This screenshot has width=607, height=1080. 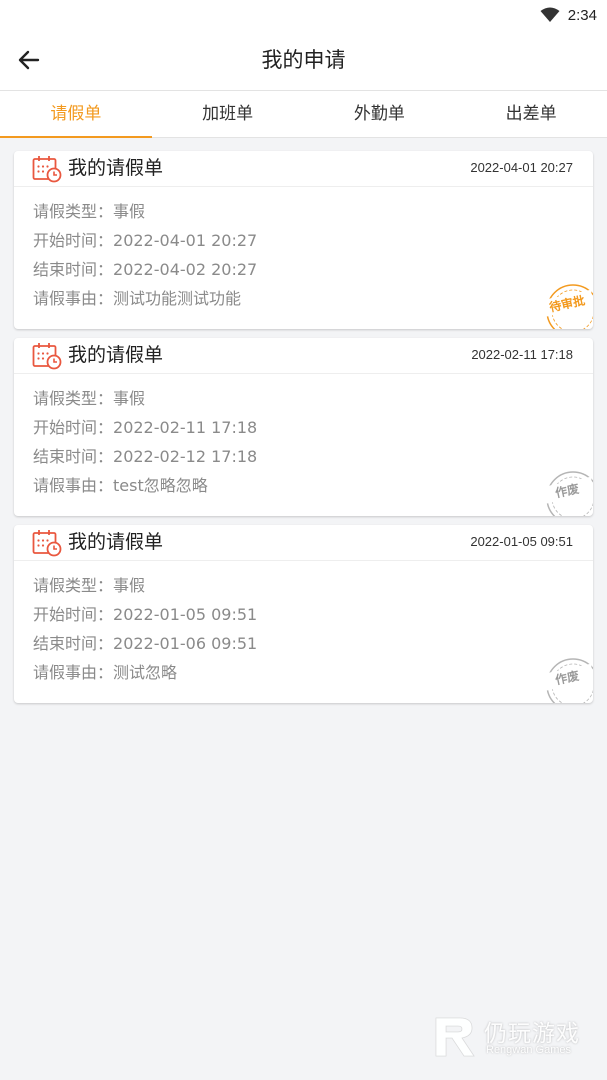 I want to click on card-header: 我的请假单 2022-04-01 20:27, so click(x=303, y=169).